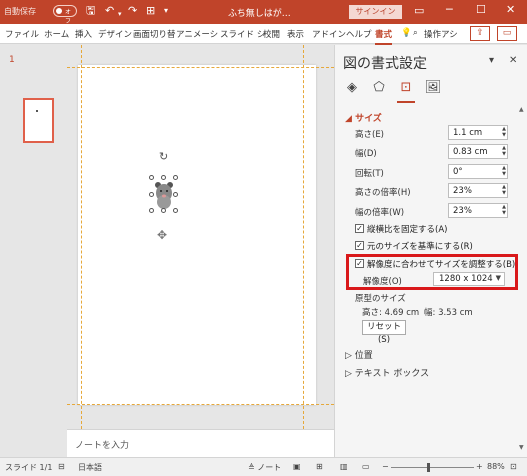 The image size is (527, 476). What do you see at coordinates (383, 193) in the screenshot?
I see `scale-height-label: 高さの倍率(H)` at bounding box center [383, 193].